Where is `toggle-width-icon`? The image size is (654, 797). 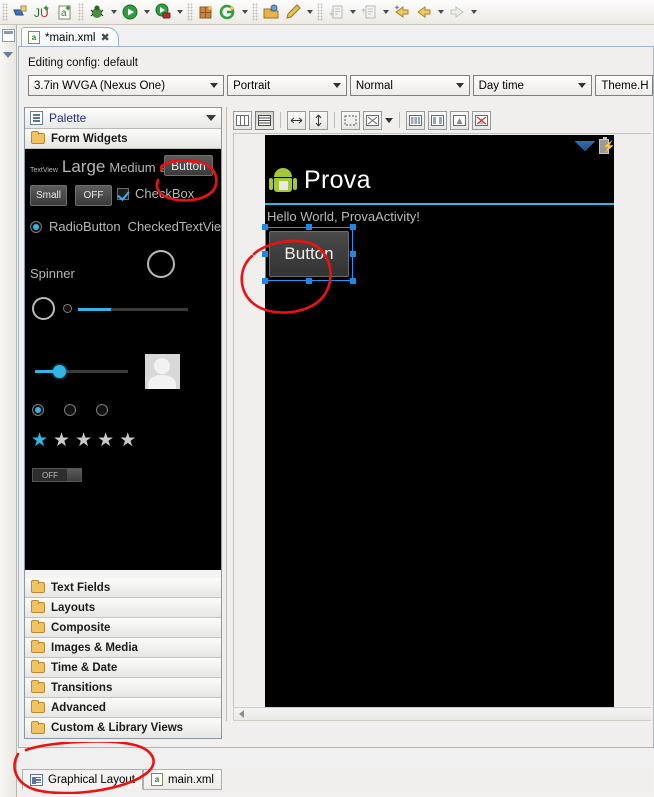
toggle-width-icon is located at coordinates (296, 120).